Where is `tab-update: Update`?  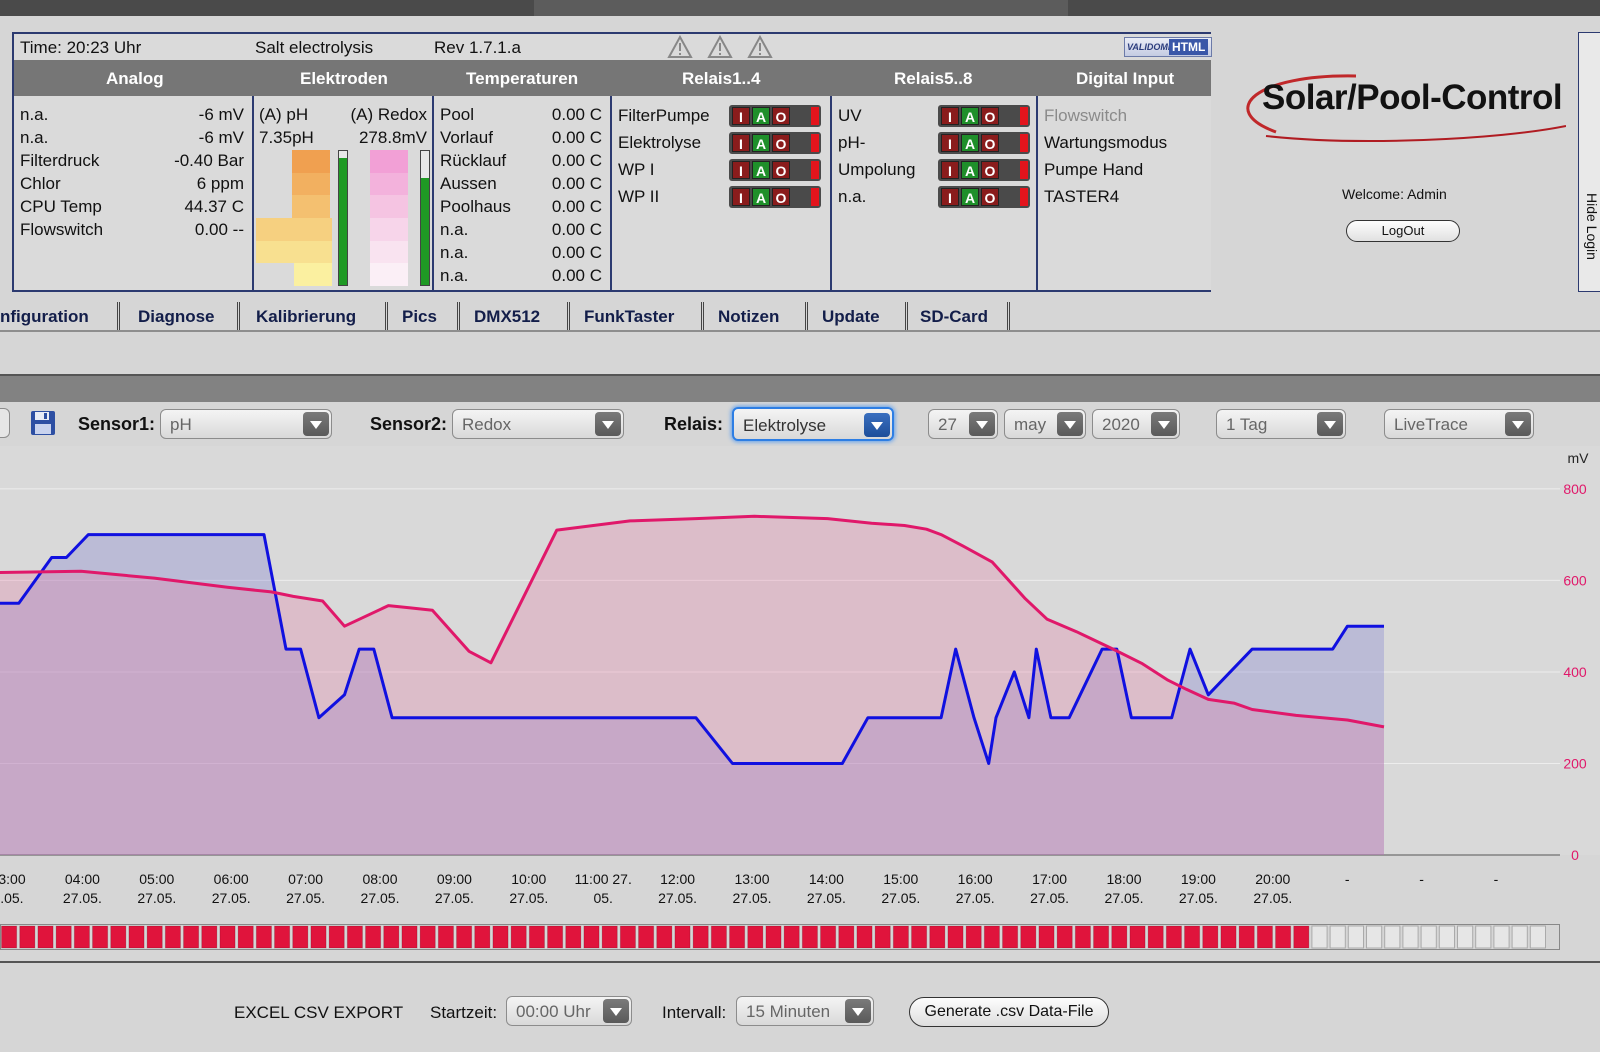 tab-update: Update is located at coordinates (860, 316).